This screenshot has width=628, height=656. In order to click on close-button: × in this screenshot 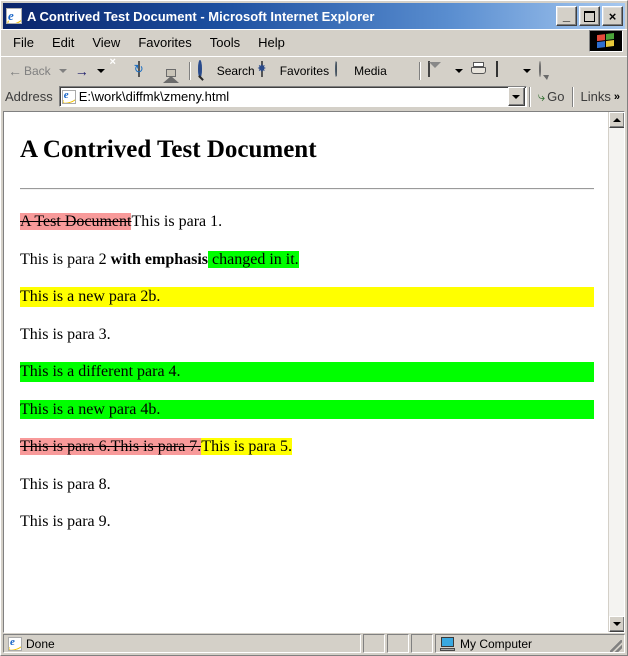, I will do `click(612, 16)`.